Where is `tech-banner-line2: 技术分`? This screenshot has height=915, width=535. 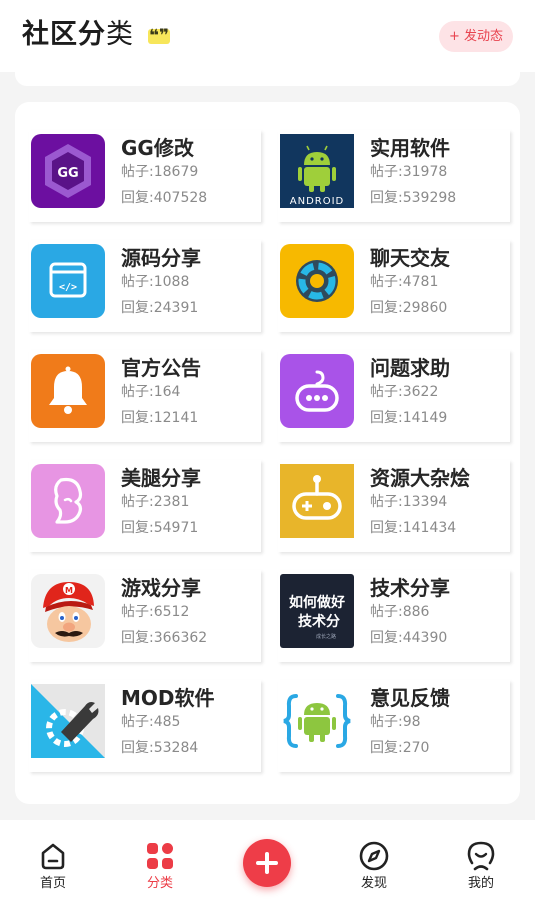
tech-banner-line2: 技术分 is located at coordinates (319, 621).